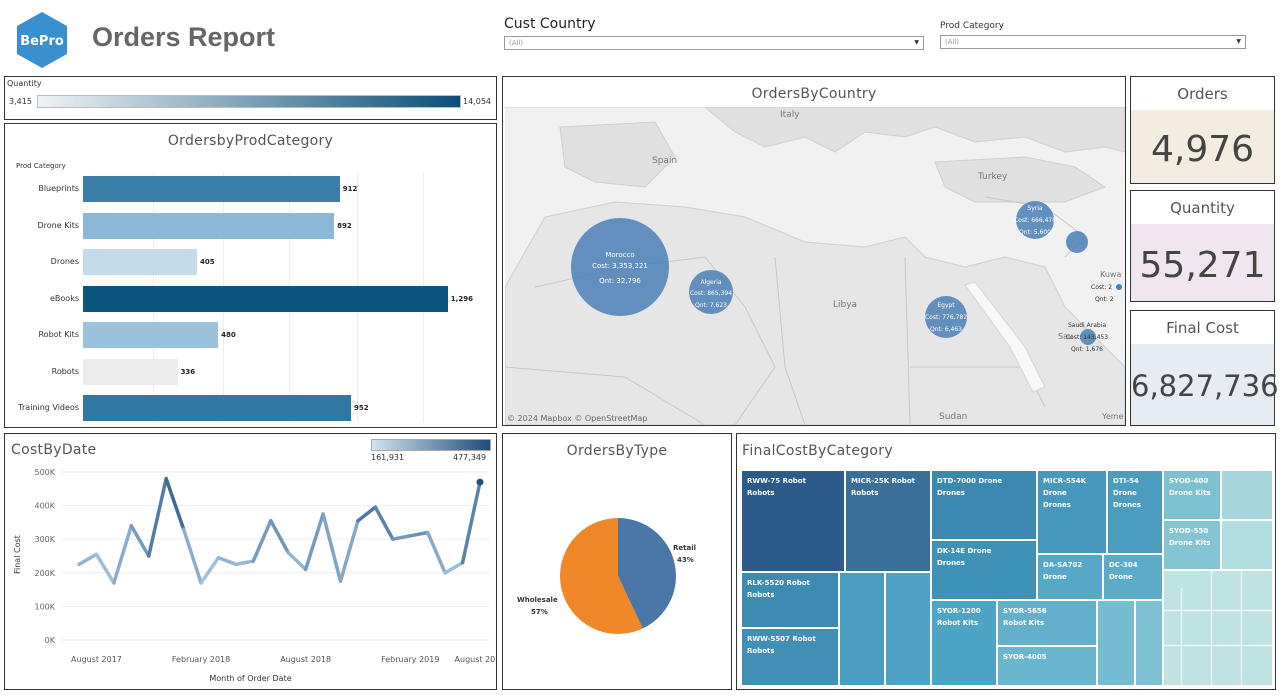 This screenshot has width=1280, height=695. What do you see at coordinates (620, 281) in the screenshot?
I see `svg-text: Qnt: 32,796` at bounding box center [620, 281].